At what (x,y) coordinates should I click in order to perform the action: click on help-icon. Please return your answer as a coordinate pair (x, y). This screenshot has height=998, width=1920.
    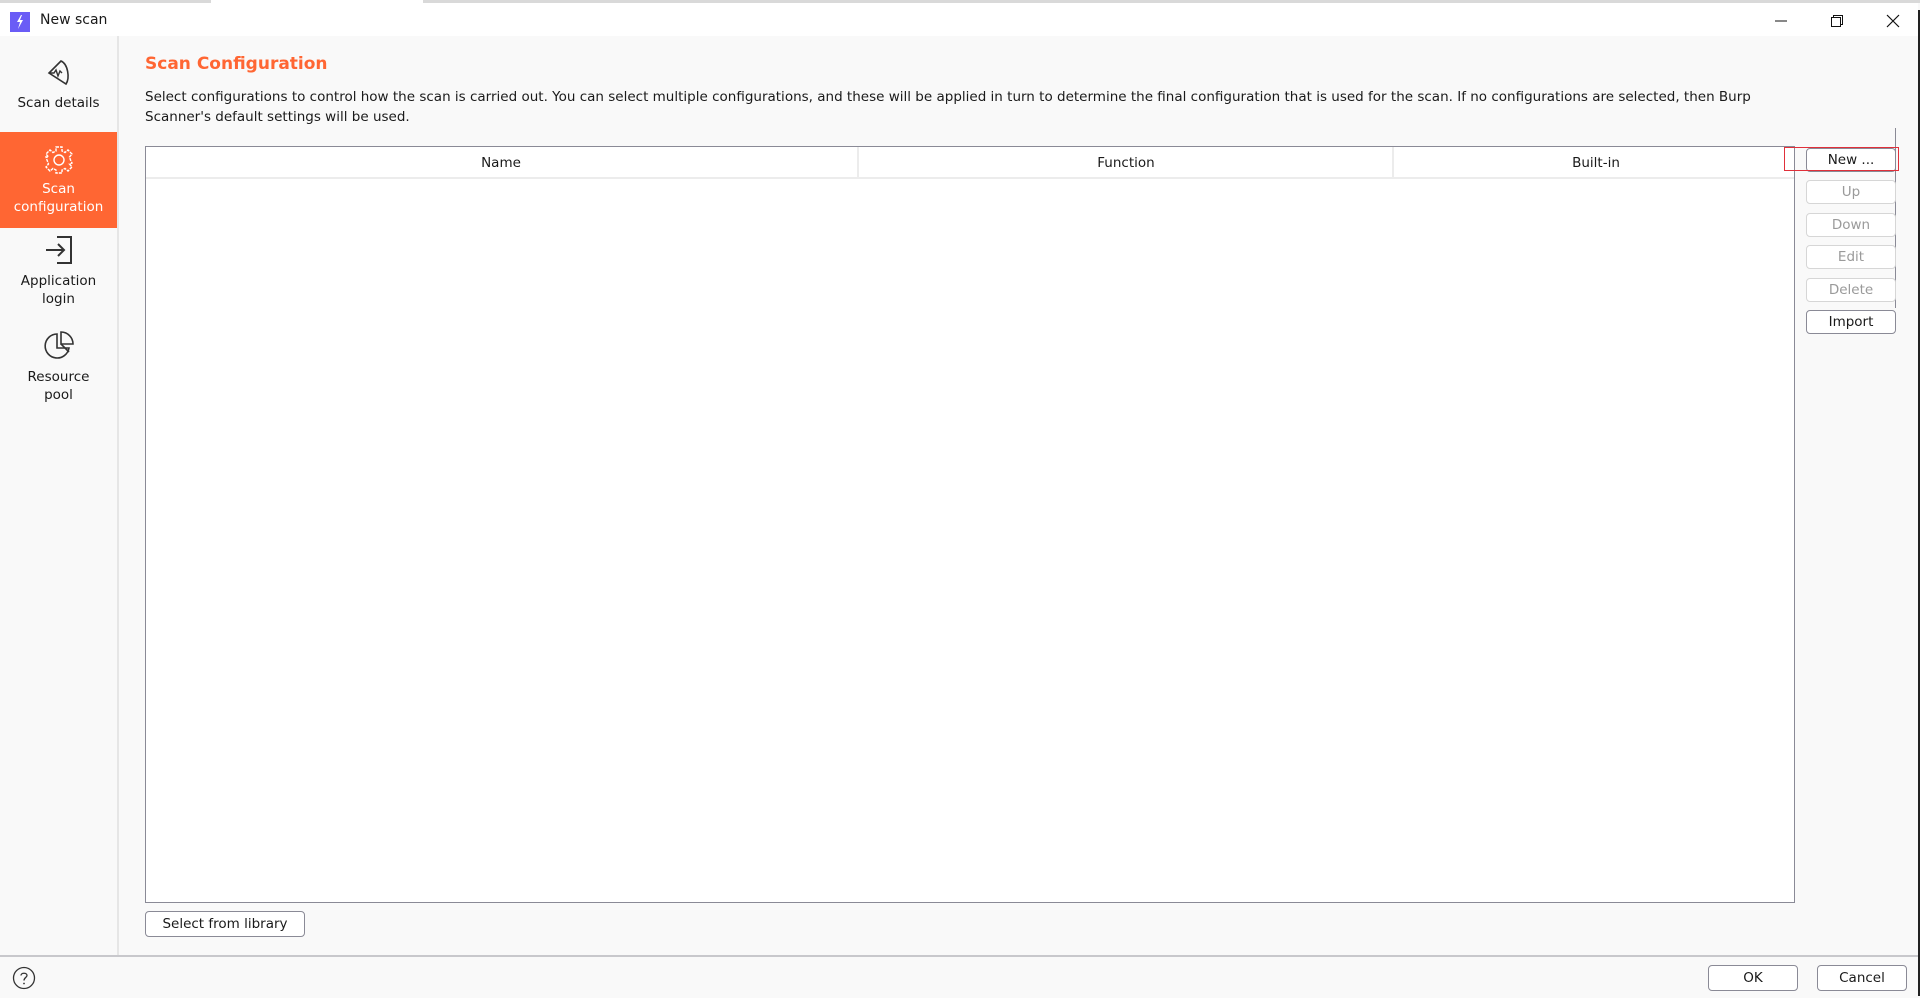
    Looking at the image, I should click on (24, 978).